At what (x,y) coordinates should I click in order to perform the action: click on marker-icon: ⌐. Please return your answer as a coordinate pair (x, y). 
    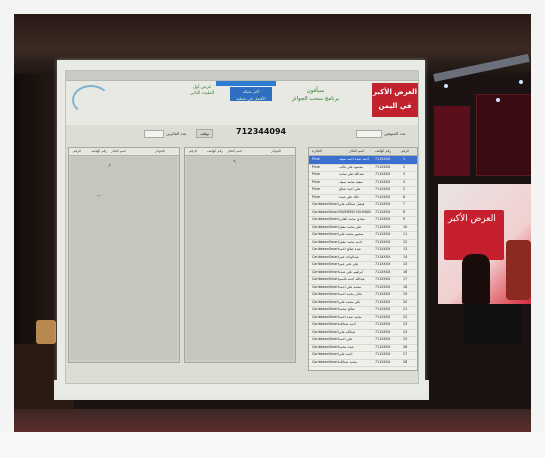
    Looking at the image, I should click on (99, 196).